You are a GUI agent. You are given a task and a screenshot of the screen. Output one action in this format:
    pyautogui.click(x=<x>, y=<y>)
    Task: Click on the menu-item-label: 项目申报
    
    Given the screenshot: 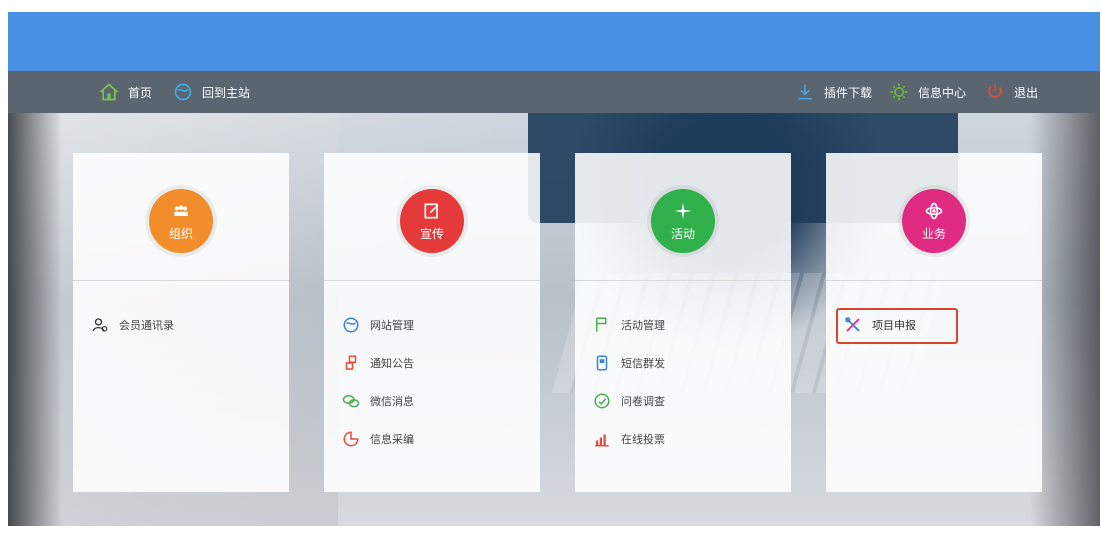 What is the action you would take?
    pyautogui.click(x=894, y=325)
    